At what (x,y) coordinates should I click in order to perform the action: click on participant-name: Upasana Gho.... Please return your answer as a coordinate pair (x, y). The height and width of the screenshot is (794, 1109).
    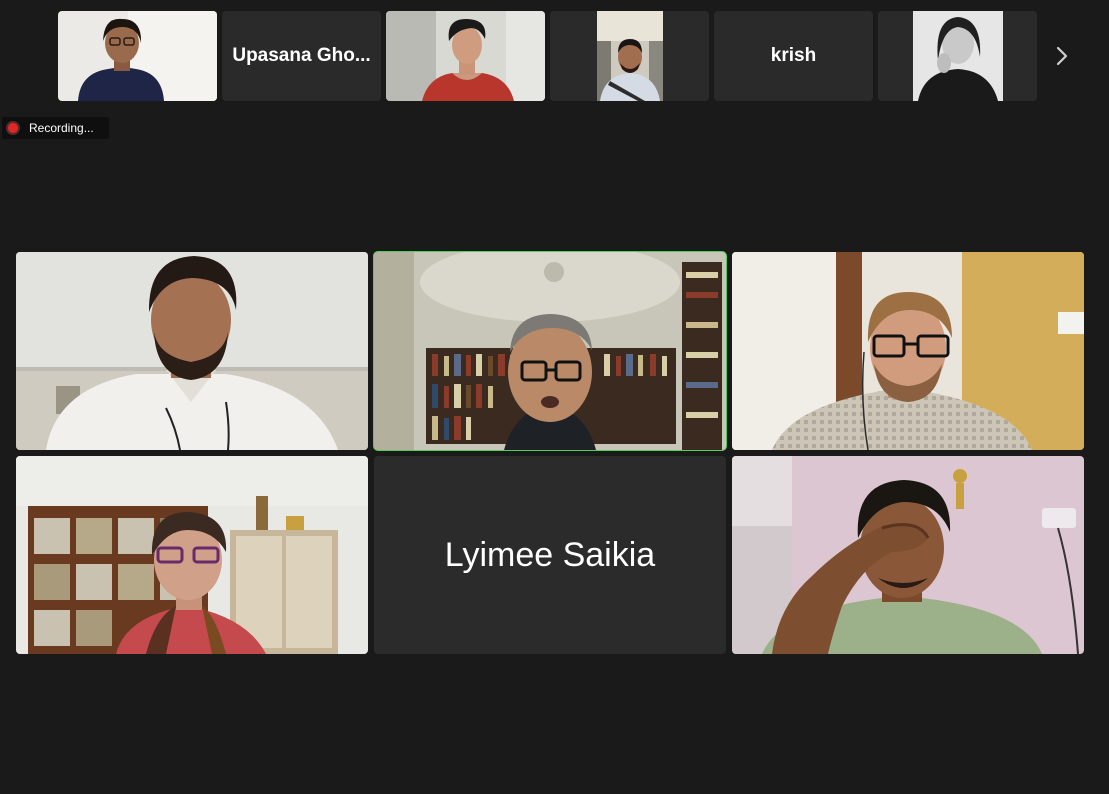
    Looking at the image, I should click on (301, 55).